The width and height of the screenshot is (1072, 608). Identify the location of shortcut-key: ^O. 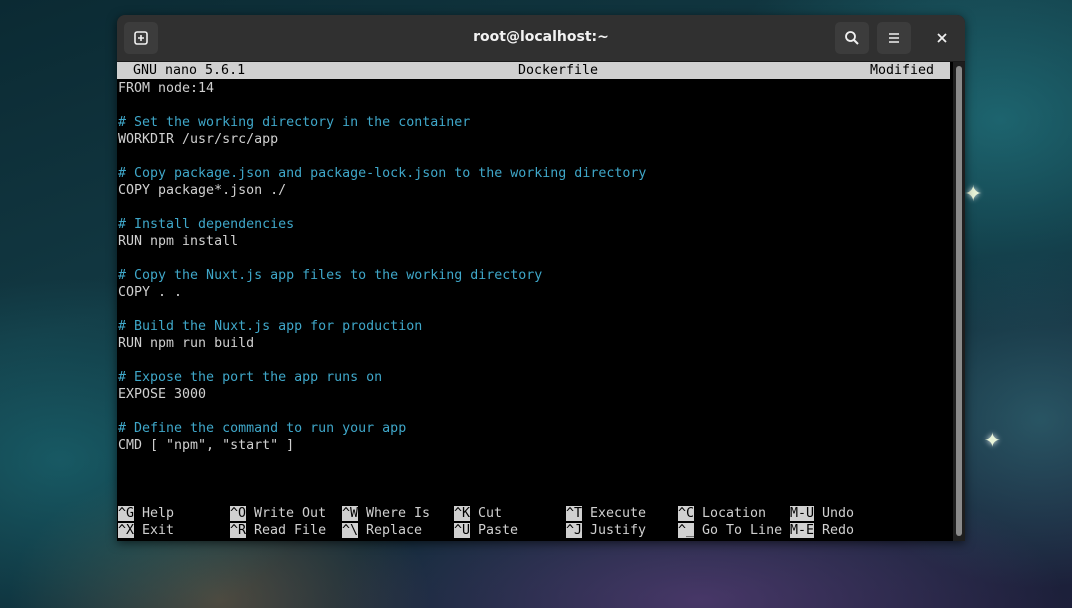
(238, 513).